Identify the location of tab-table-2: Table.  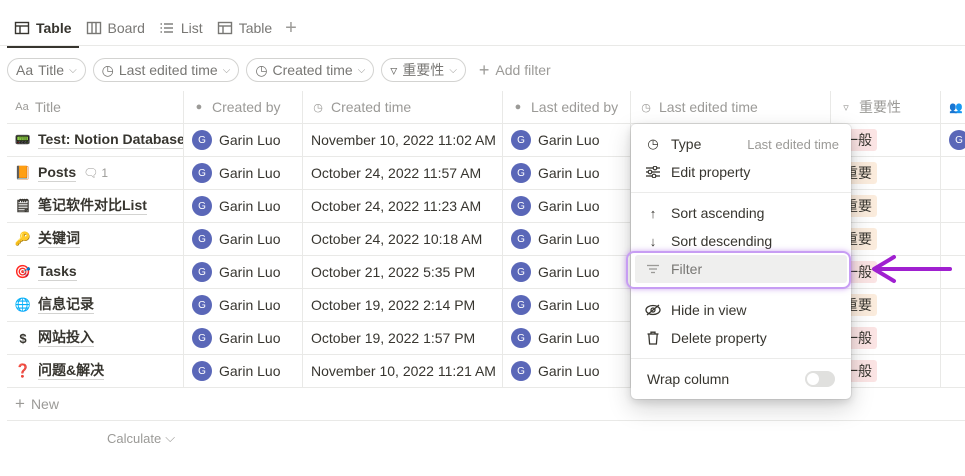
(244, 28).